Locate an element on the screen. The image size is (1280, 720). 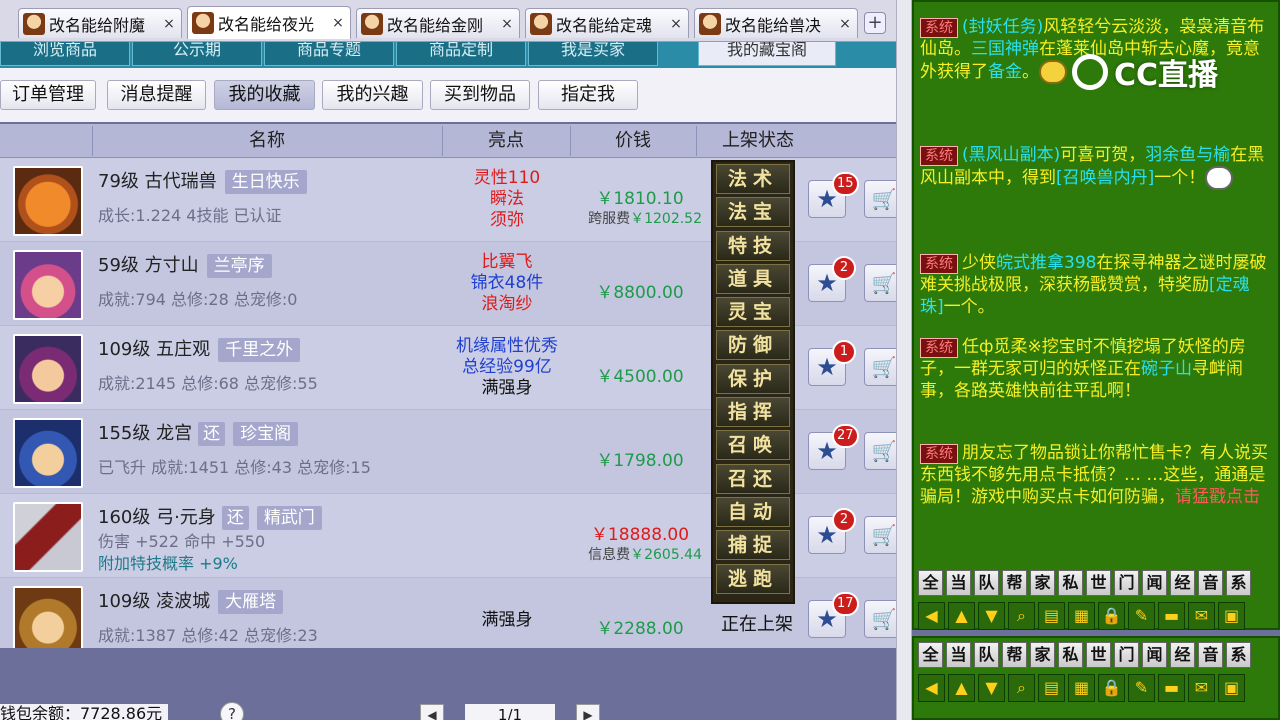
cmd-auto: 自动 is located at coordinates (753, 511).